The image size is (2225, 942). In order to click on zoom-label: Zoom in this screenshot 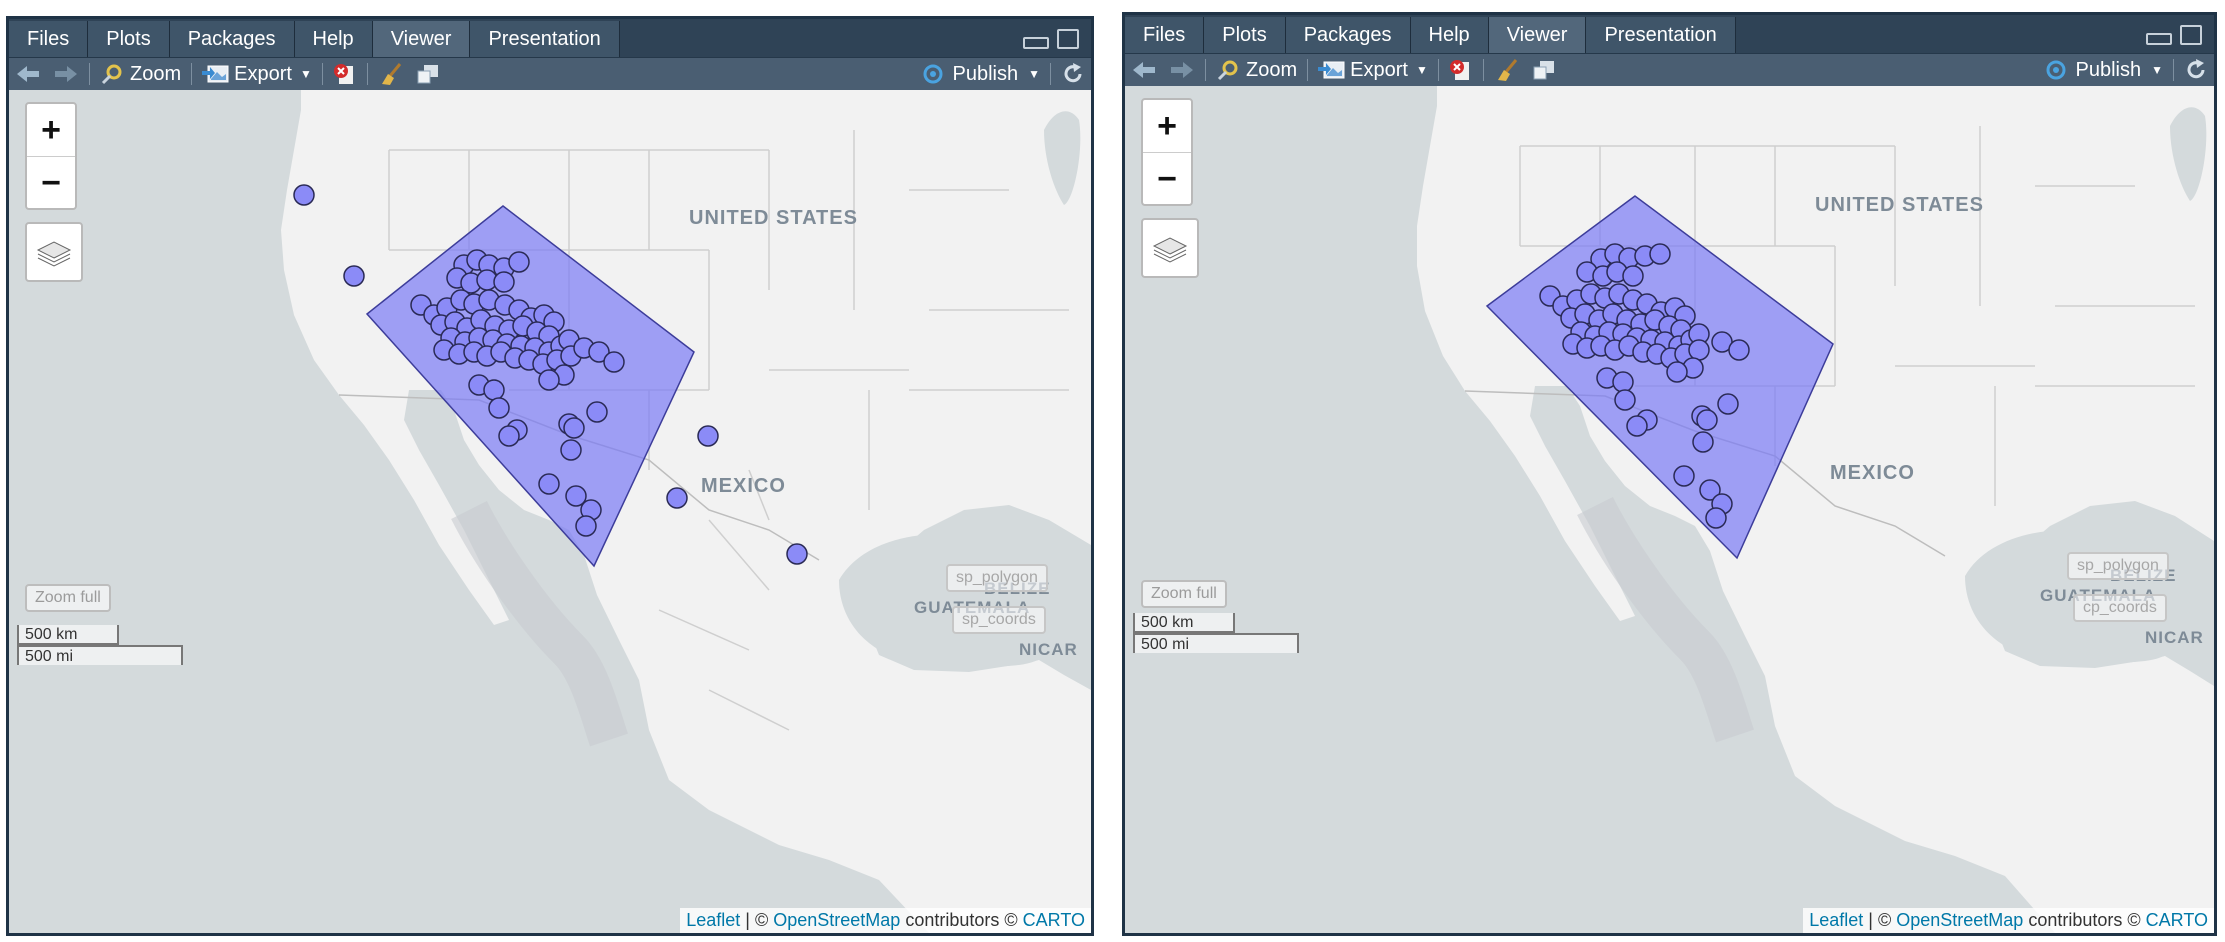, I will do `click(156, 73)`.